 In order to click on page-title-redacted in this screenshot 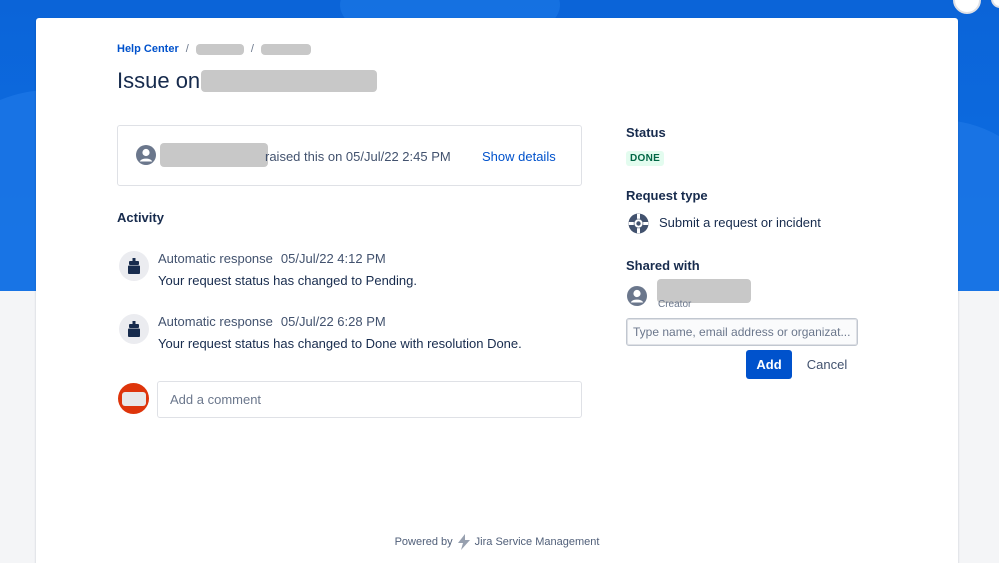, I will do `click(289, 81)`.